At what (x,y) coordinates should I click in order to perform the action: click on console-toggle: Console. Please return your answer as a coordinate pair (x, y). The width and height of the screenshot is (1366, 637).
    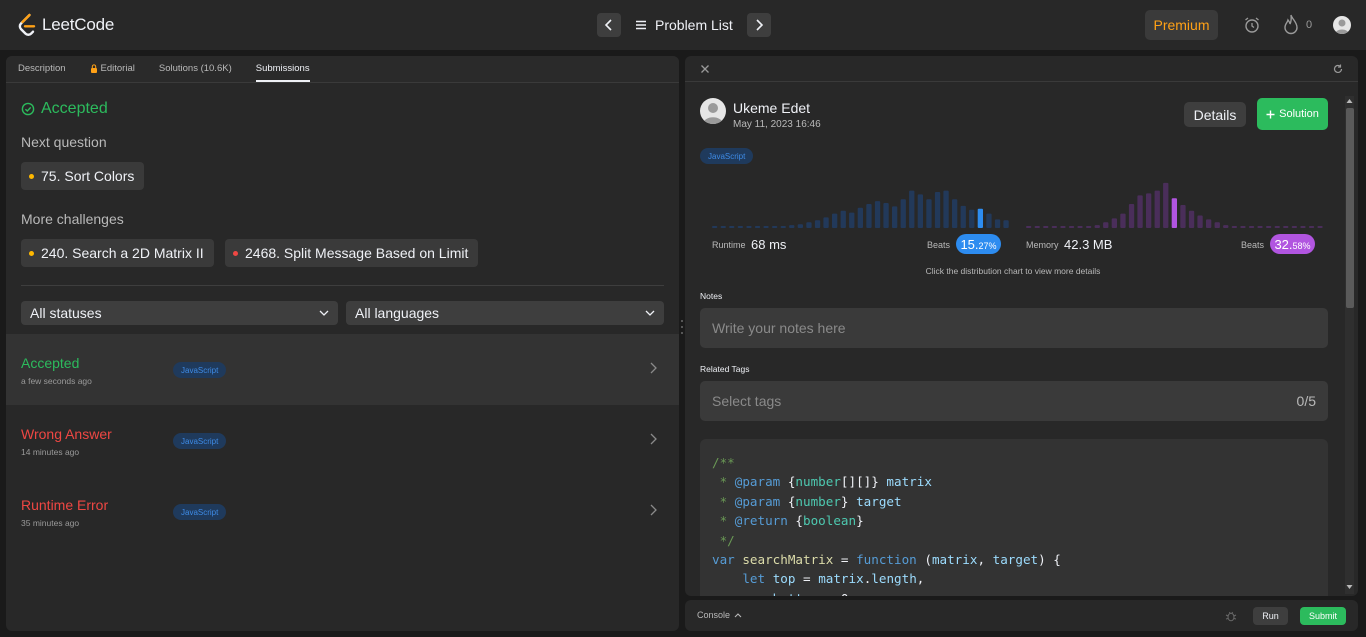
    Looking at the image, I should click on (719, 615).